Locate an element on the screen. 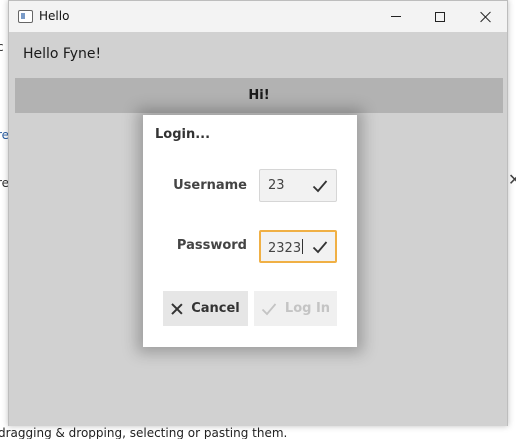 This screenshot has height=439, width=516. login-button: Log In is located at coordinates (295, 308).